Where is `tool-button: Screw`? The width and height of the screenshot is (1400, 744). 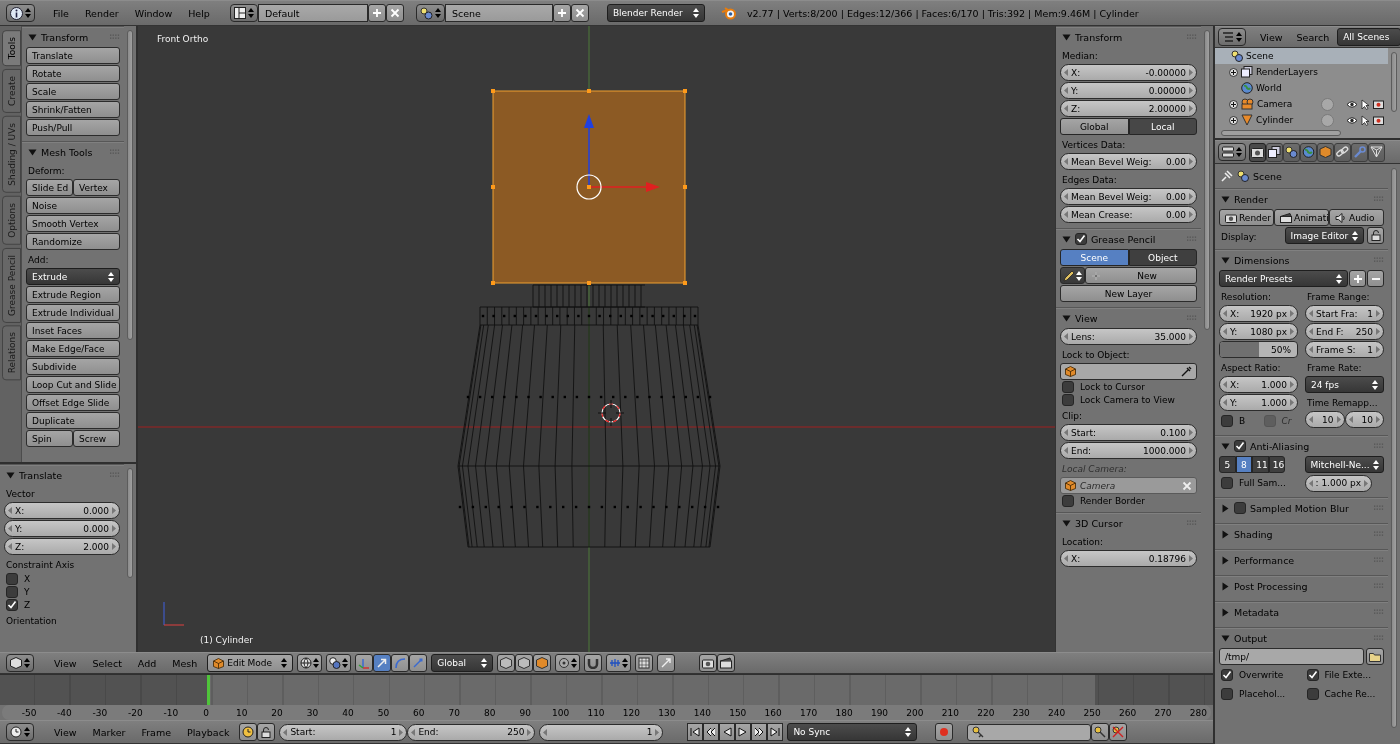 tool-button: Screw is located at coordinates (96, 438).